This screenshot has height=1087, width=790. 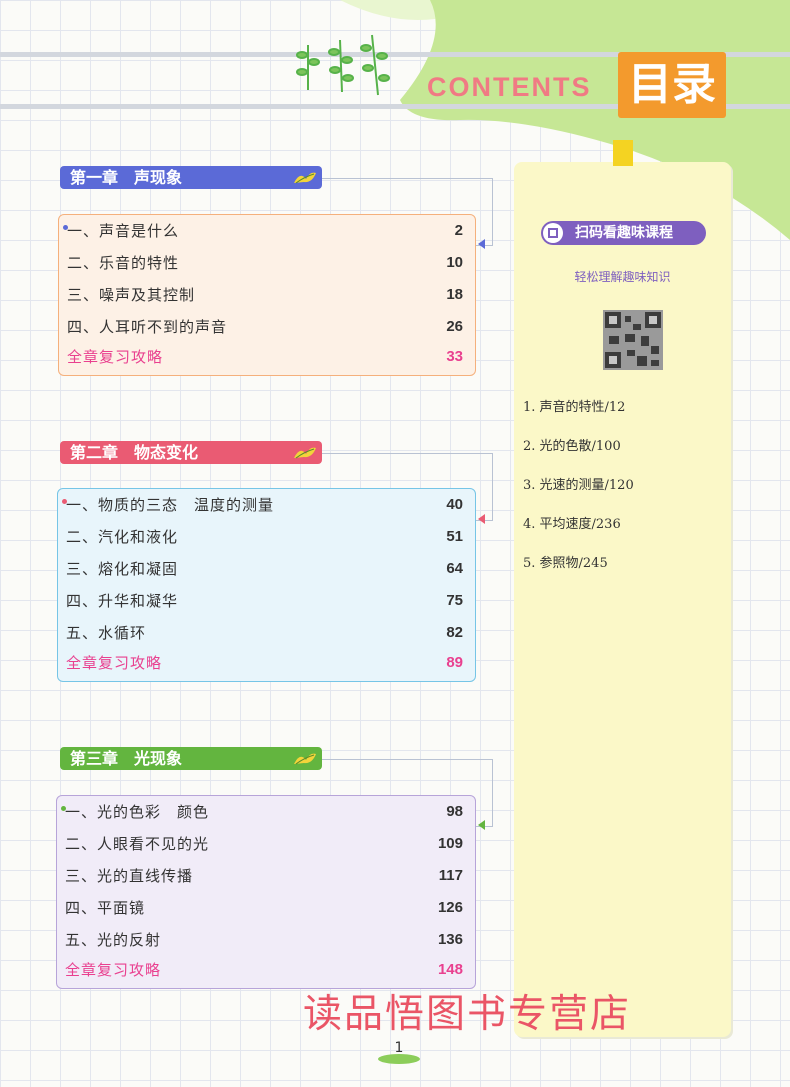 What do you see at coordinates (633, 340) in the screenshot?
I see `qr-code-icon` at bounding box center [633, 340].